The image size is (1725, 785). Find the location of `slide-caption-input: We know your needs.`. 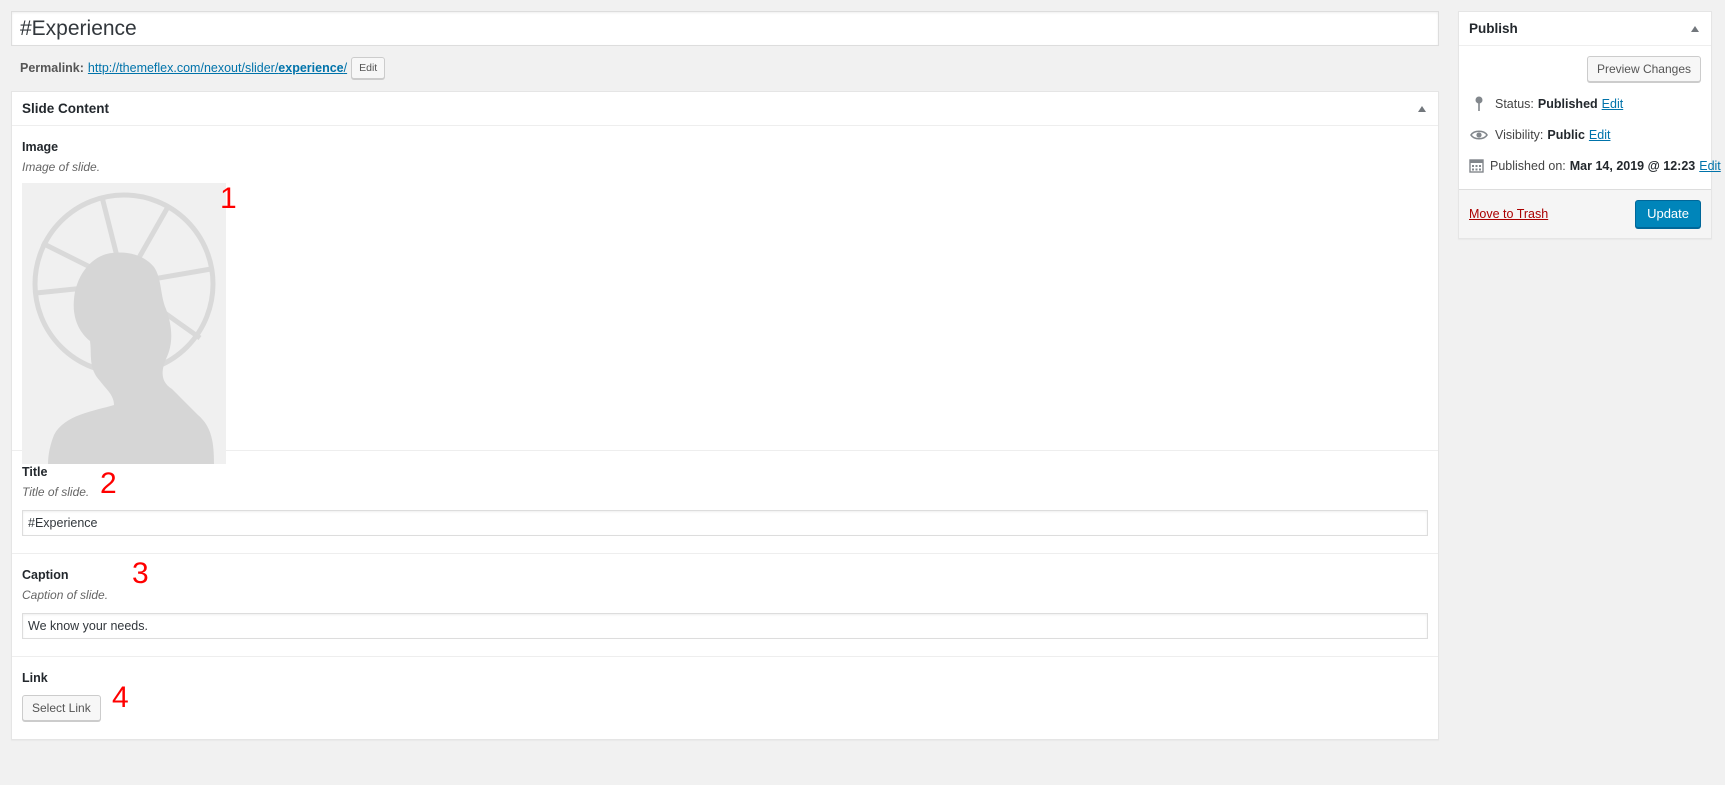

slide-caption-input: We know your needs. is located at coordinates (725, 626).